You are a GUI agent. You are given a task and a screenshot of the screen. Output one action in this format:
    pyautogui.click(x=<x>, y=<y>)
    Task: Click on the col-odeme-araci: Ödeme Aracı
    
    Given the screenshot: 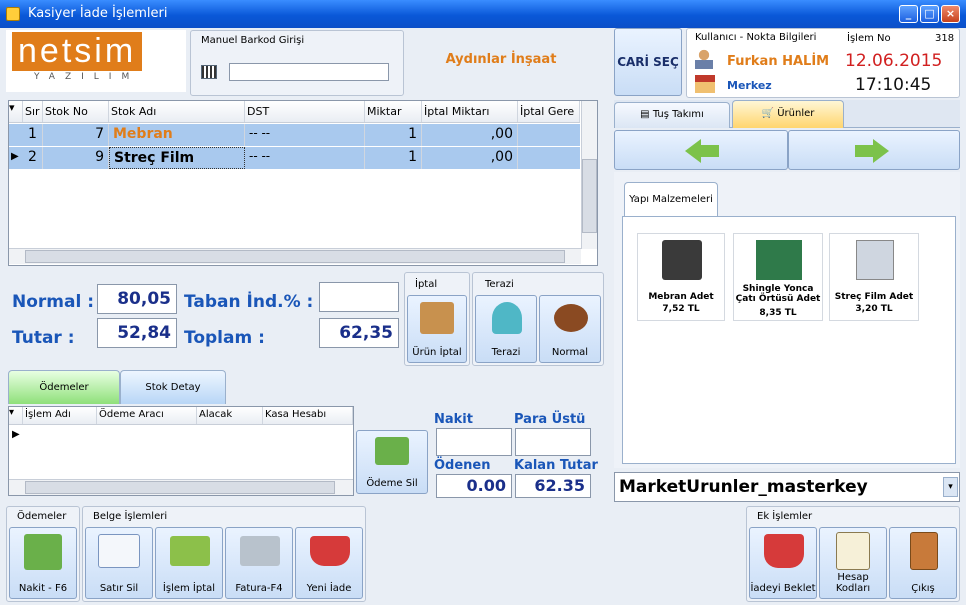 What is the action you would take?
    pyautogui.click(x=147, y=415)
    